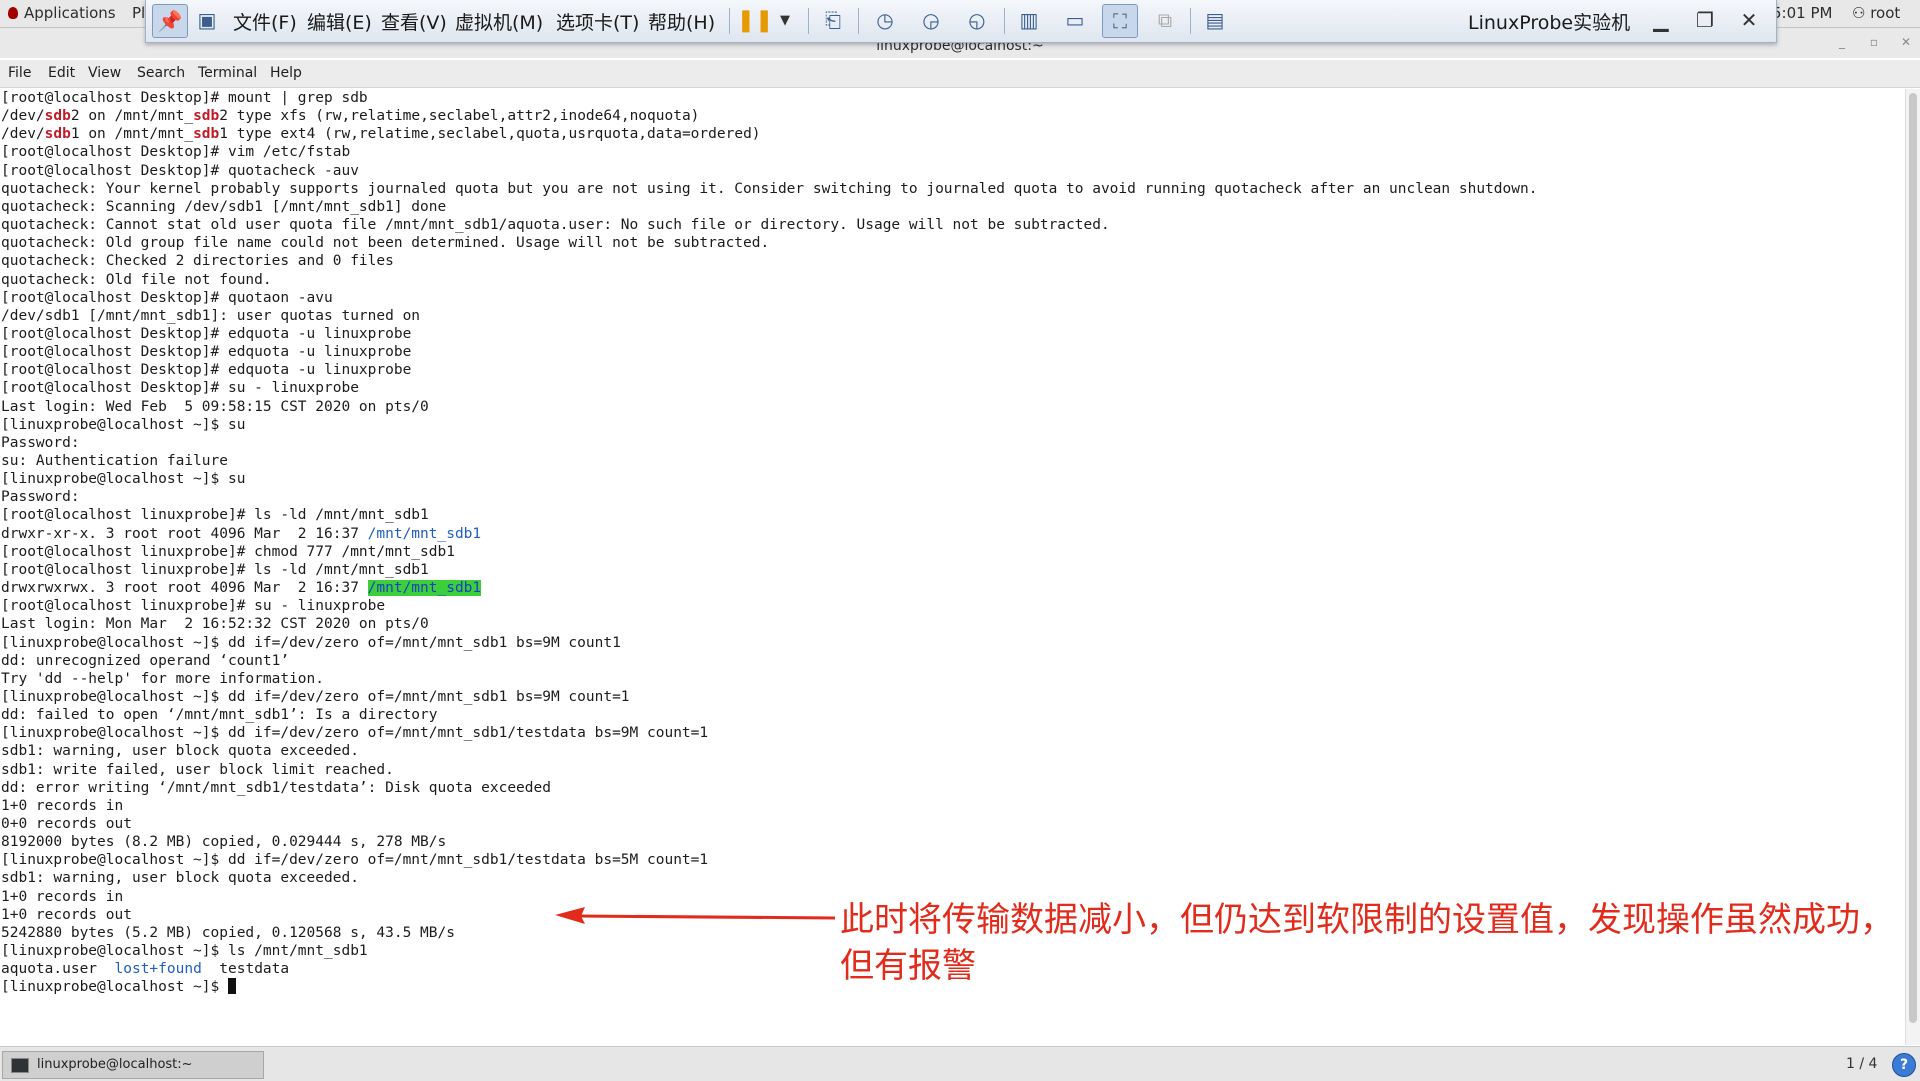 The height and width of the screenshot is (1081, 1920). Describe the element at coordinates (681, 21) in the screenshot. I see `menu-help: 帮助(H)` at that location.